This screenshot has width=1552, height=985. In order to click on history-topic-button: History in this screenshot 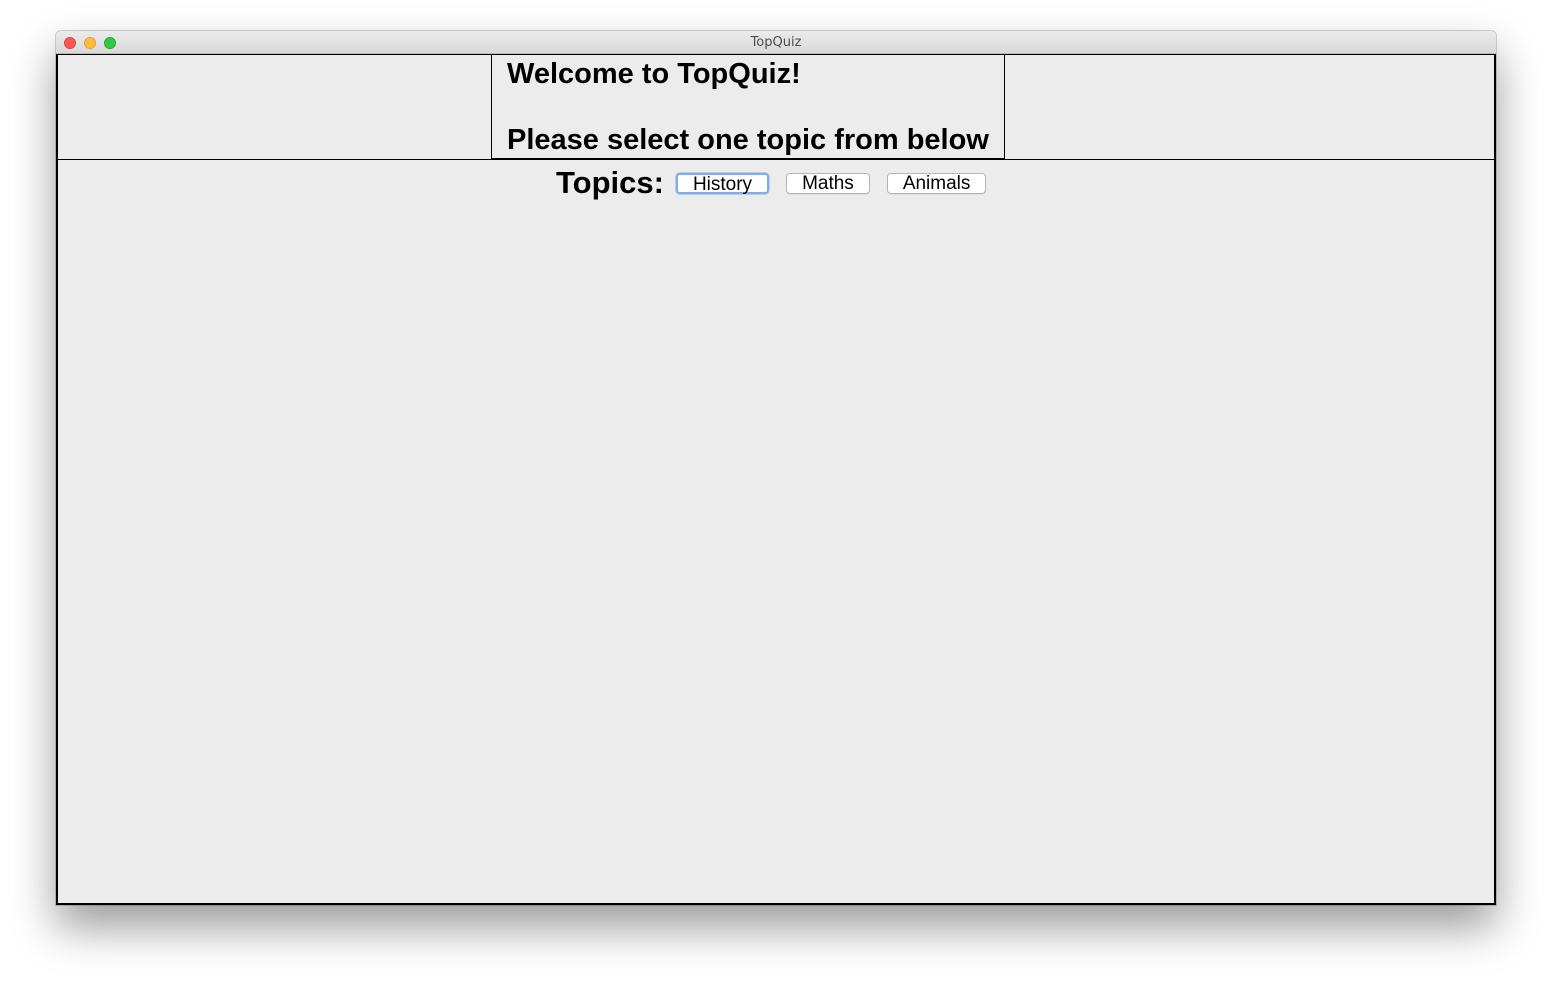, I will do `click(722, 183)`.